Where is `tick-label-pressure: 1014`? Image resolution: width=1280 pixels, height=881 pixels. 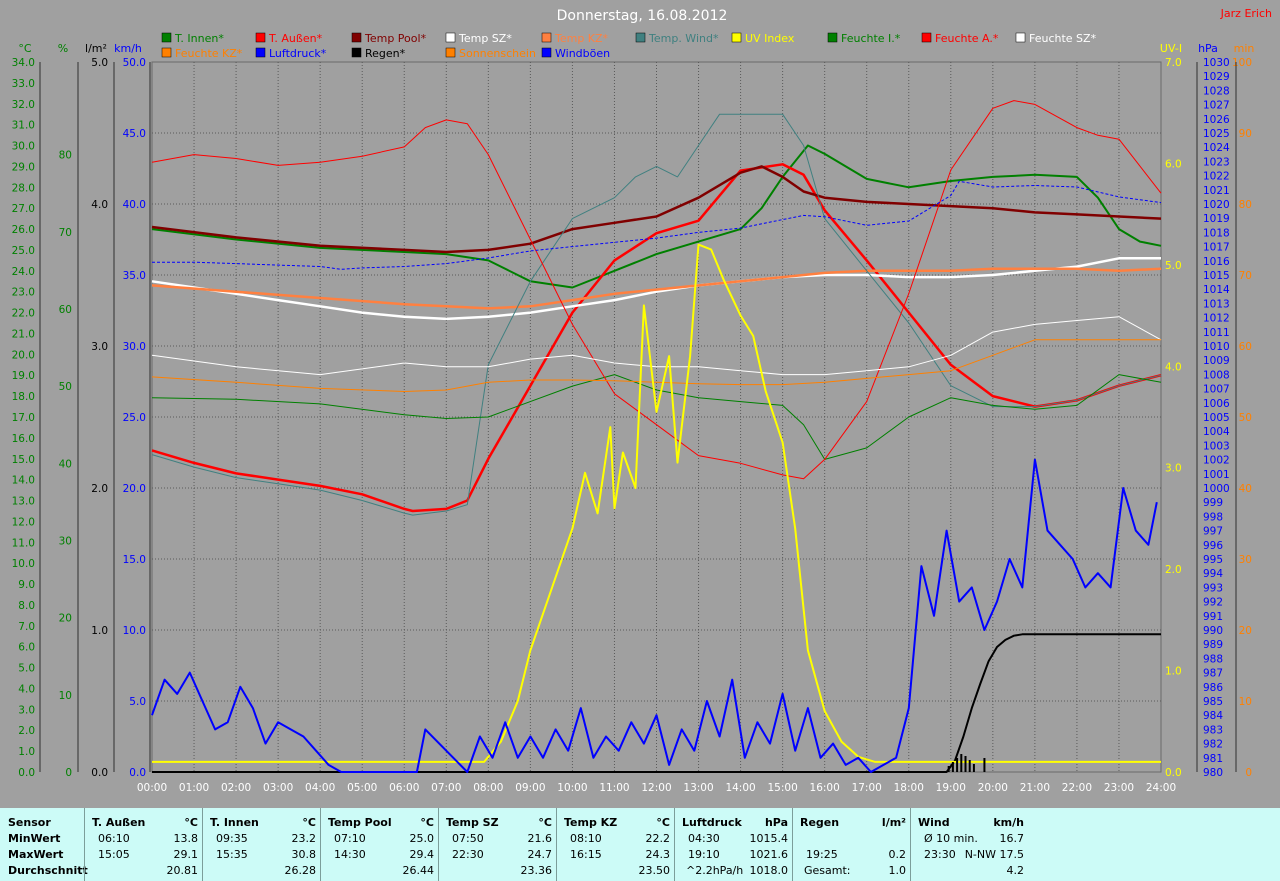 tick-label-pressure: 1014 is located at coordinates (1216, 290).